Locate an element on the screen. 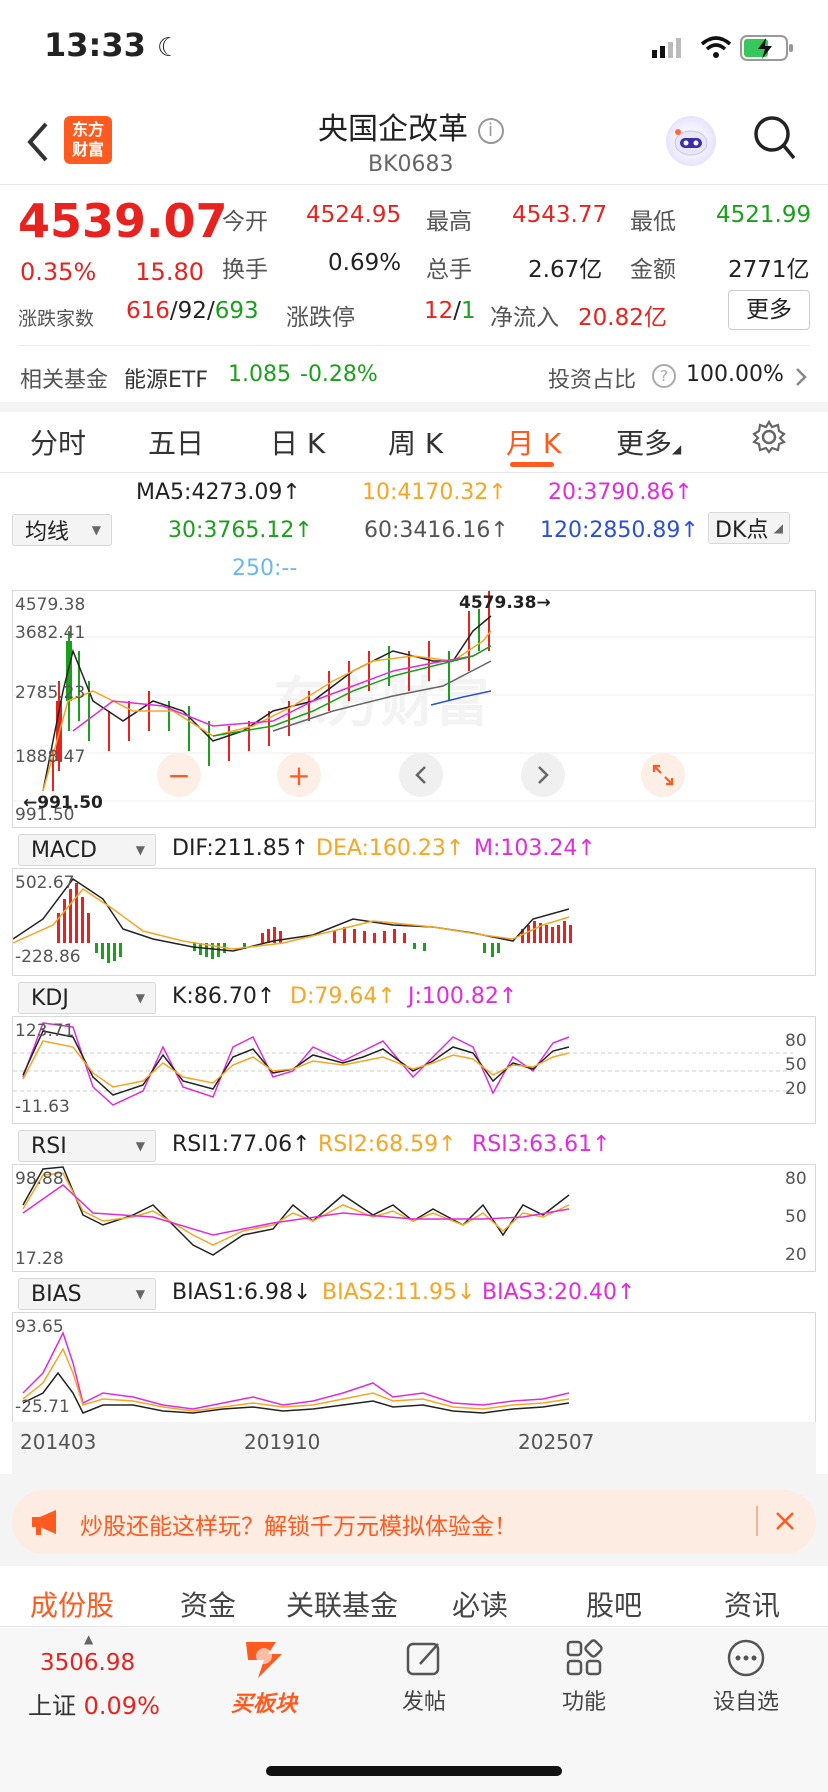  tab-funds-flow: 资金 is located at coordinates (208, 1604).